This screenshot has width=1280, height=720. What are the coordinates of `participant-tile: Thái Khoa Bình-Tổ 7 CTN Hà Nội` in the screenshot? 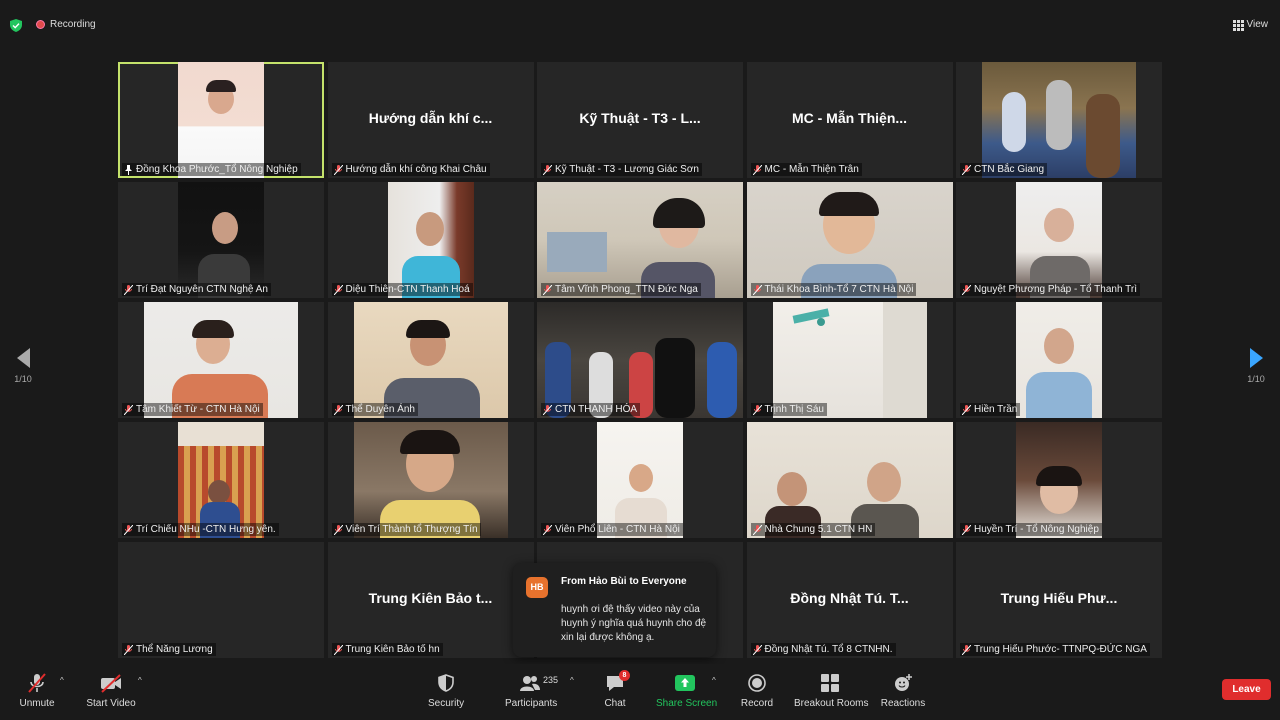 It's located at (849, 240).